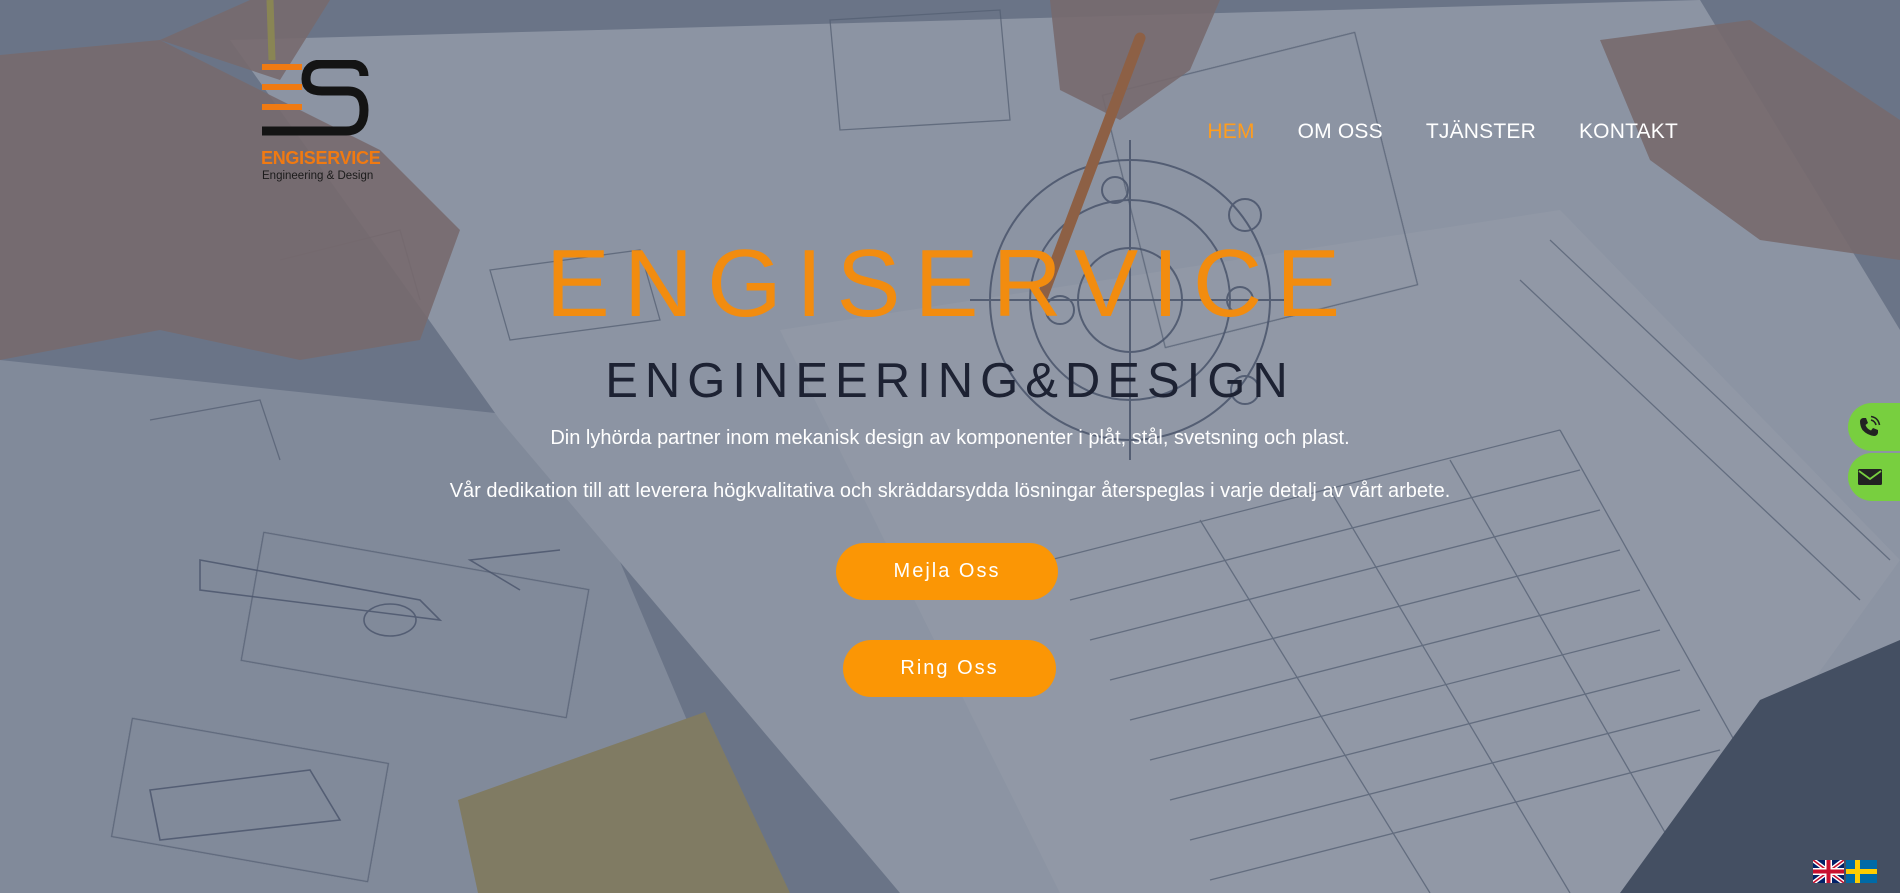 The image size is (1900, 893). Describe the element at coordinates (315, 98) in the screenshot. I see `es-logo-mark` at that location.